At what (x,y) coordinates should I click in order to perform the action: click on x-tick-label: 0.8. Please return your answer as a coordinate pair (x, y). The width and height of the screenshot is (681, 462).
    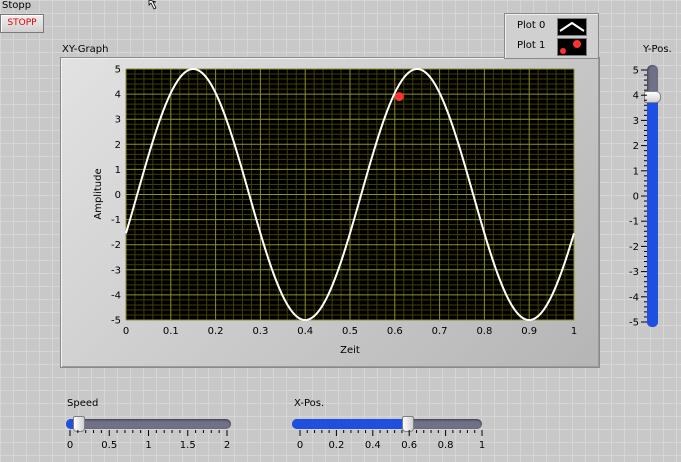
    Looking at the image, I should click on (484, 331).